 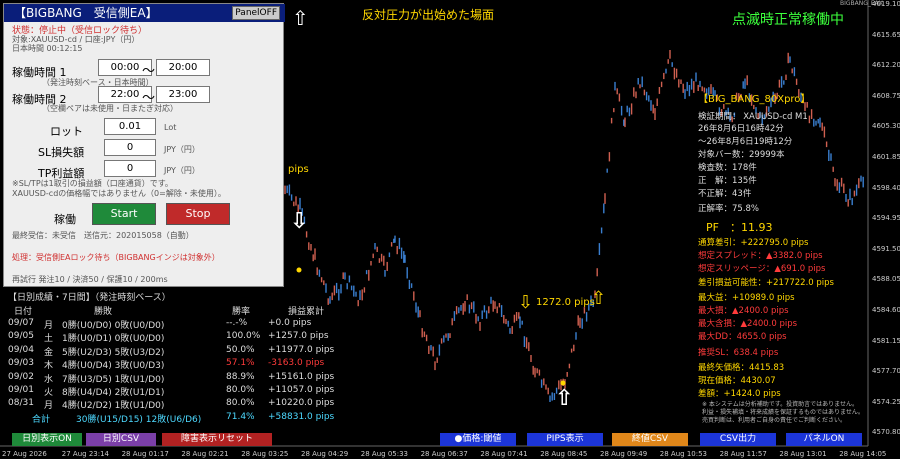 What do you see at coordinates (205, 454) in the screenshot?
I see `x-tick-label: 28 Aug 02:21` at bounding box center [205, 454].